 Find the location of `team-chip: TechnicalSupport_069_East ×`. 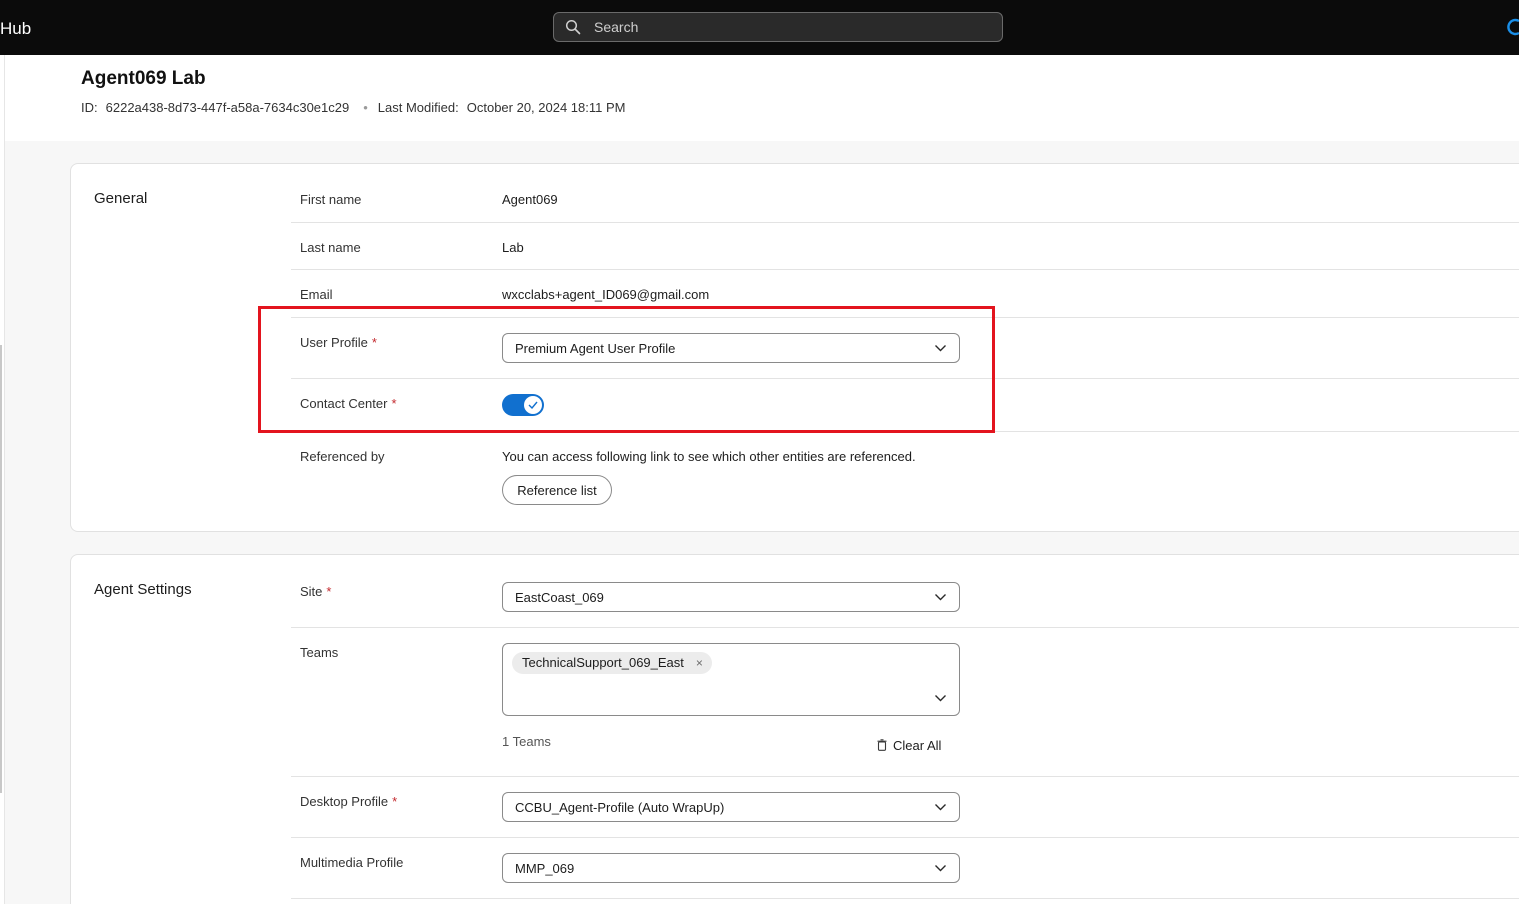

team-chip: TechnicalSupport_069_East × is located at coordinates (612, 663).